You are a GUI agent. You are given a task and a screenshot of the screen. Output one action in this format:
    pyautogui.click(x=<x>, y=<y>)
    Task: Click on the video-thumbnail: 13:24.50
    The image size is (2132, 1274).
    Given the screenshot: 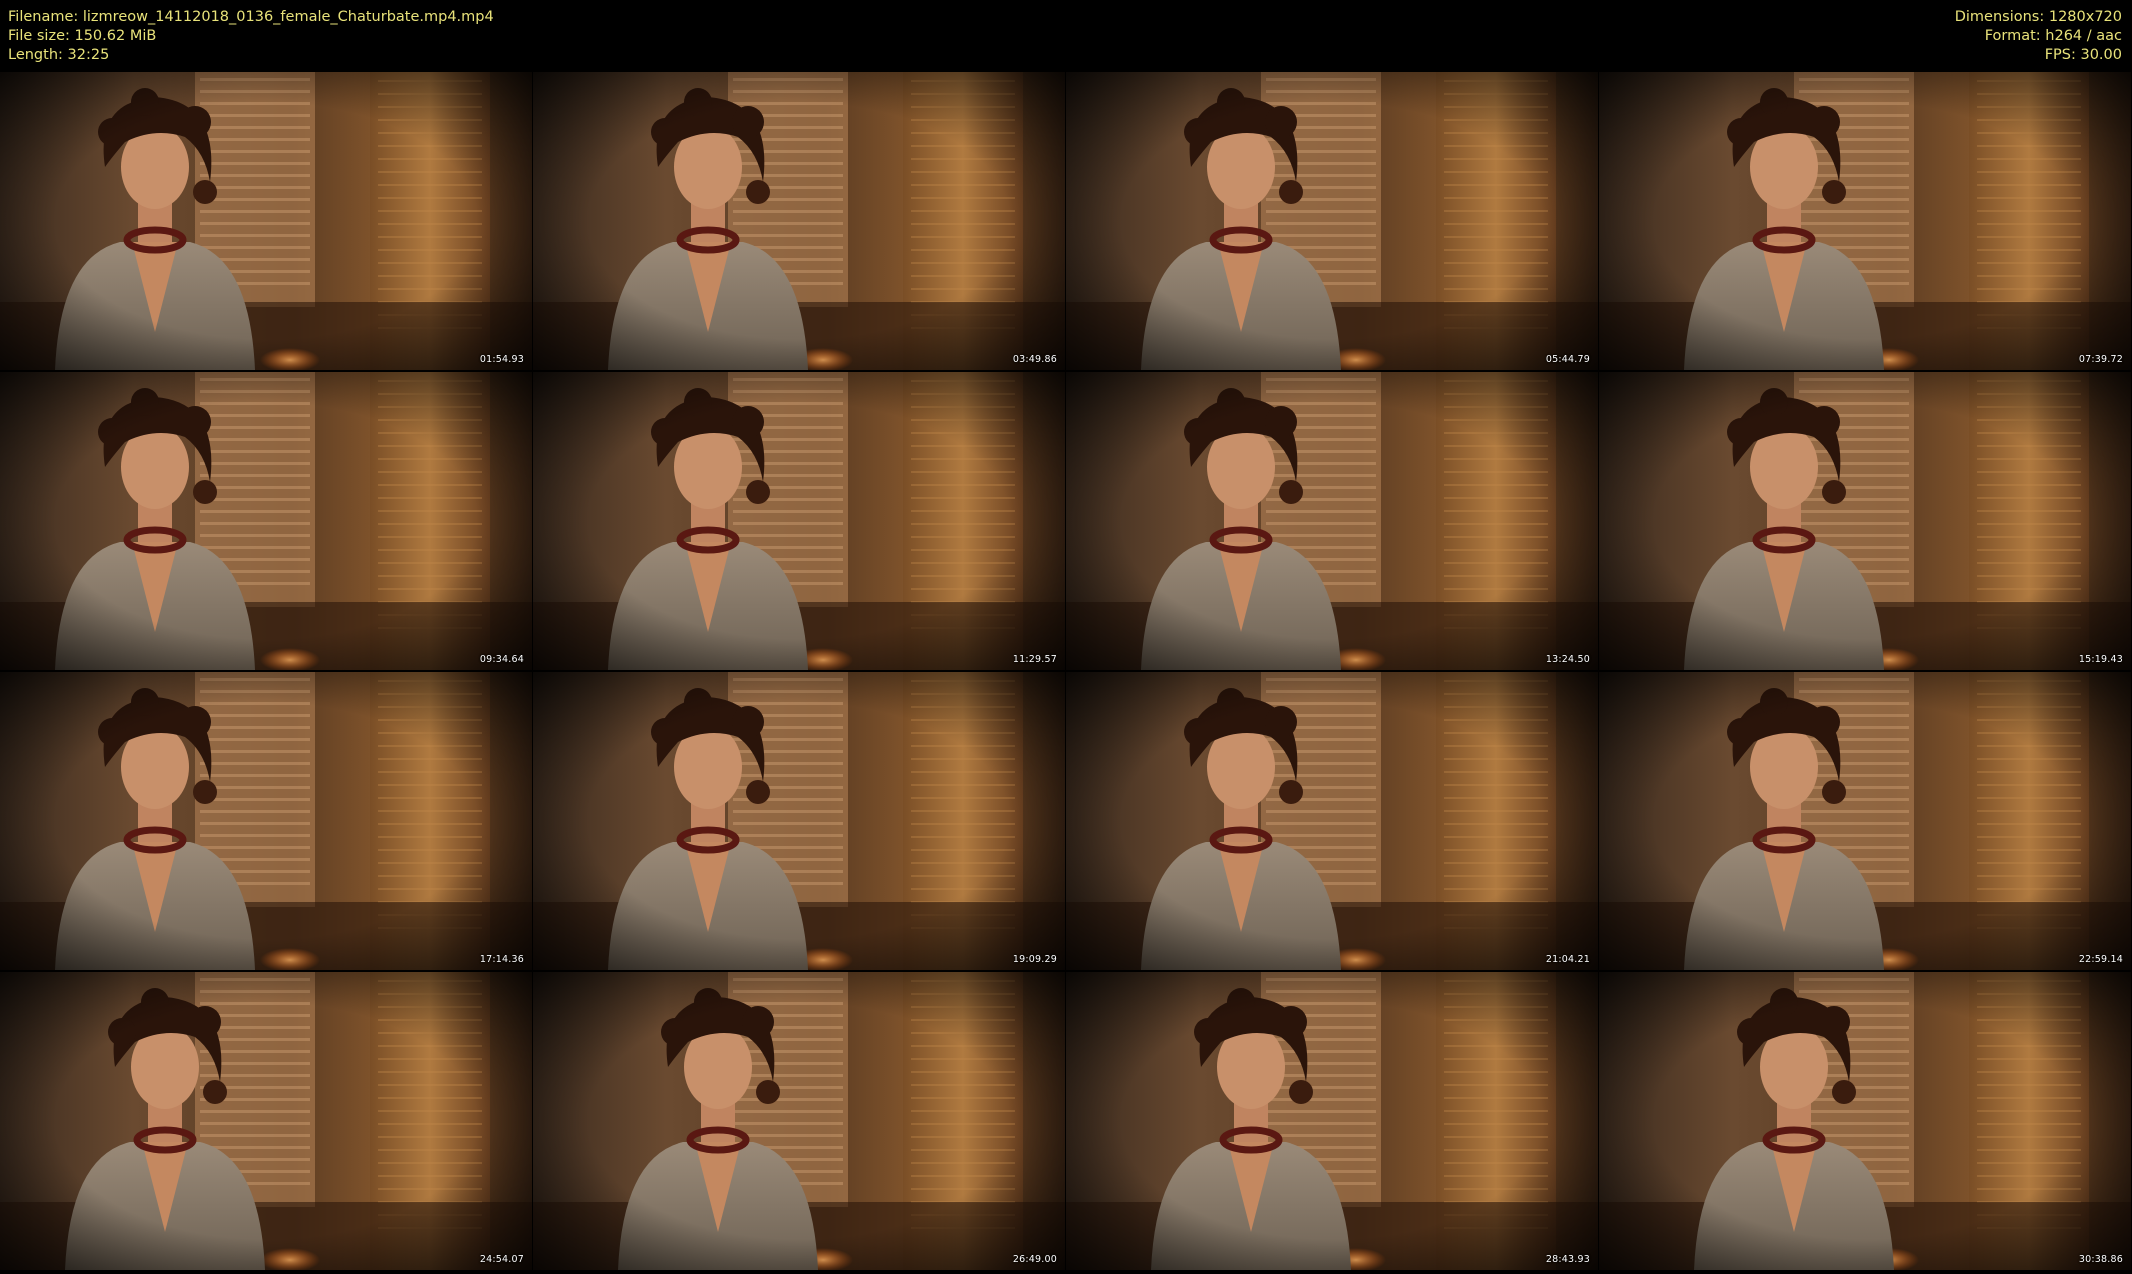 What is the action you would take?
    pyautogui.click(x=1332, y=521)
    